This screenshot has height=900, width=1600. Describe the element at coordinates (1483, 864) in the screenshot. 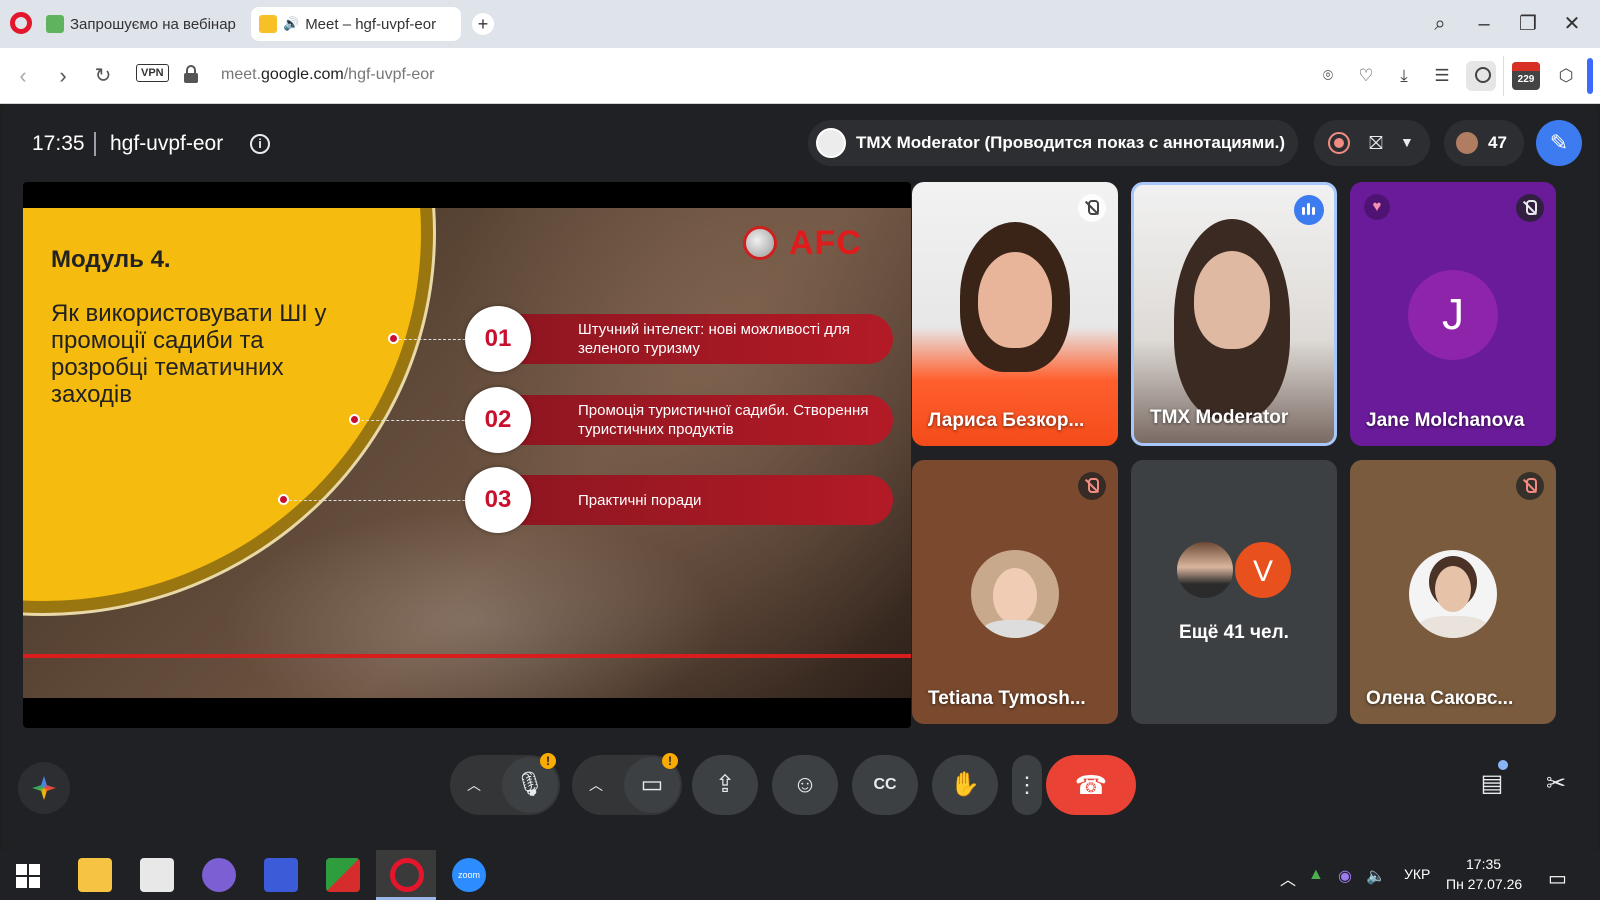

I see `clock-time: 17:35` at that location.